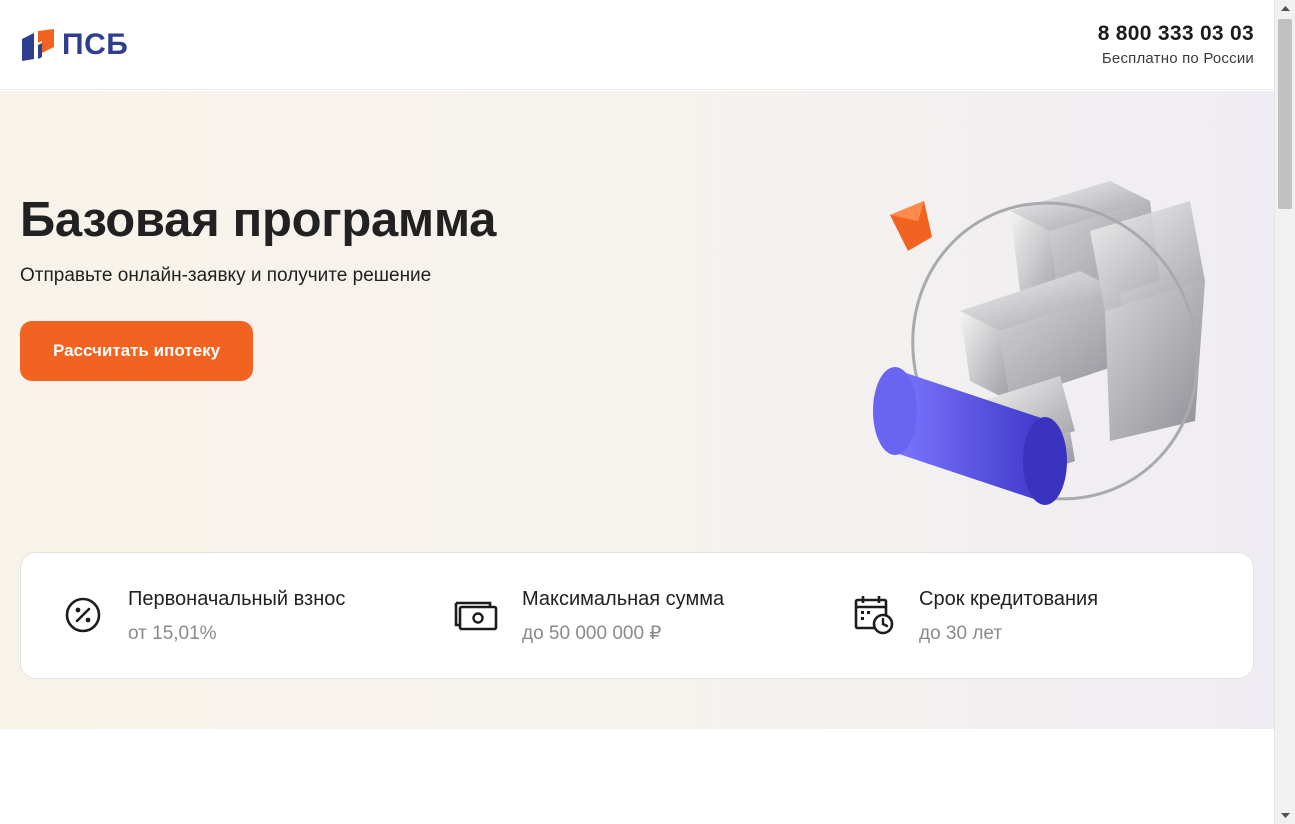 Image resolution: width=1295 pixels, height=824 pixels. I want to click on scrollbar-thumb, so click(1285, 114).